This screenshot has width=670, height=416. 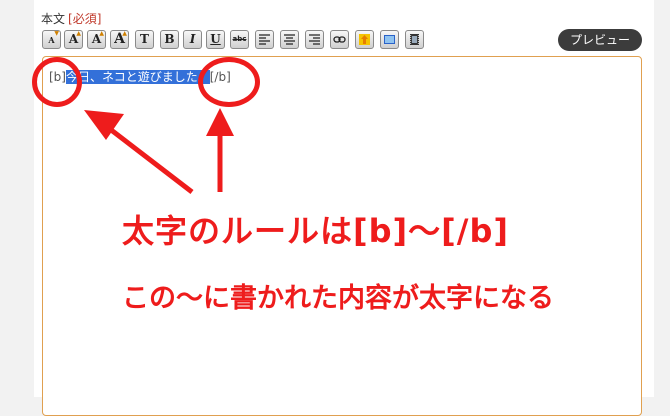 I want to click on arrow-to-close-tag, so click(x=220, y=150).